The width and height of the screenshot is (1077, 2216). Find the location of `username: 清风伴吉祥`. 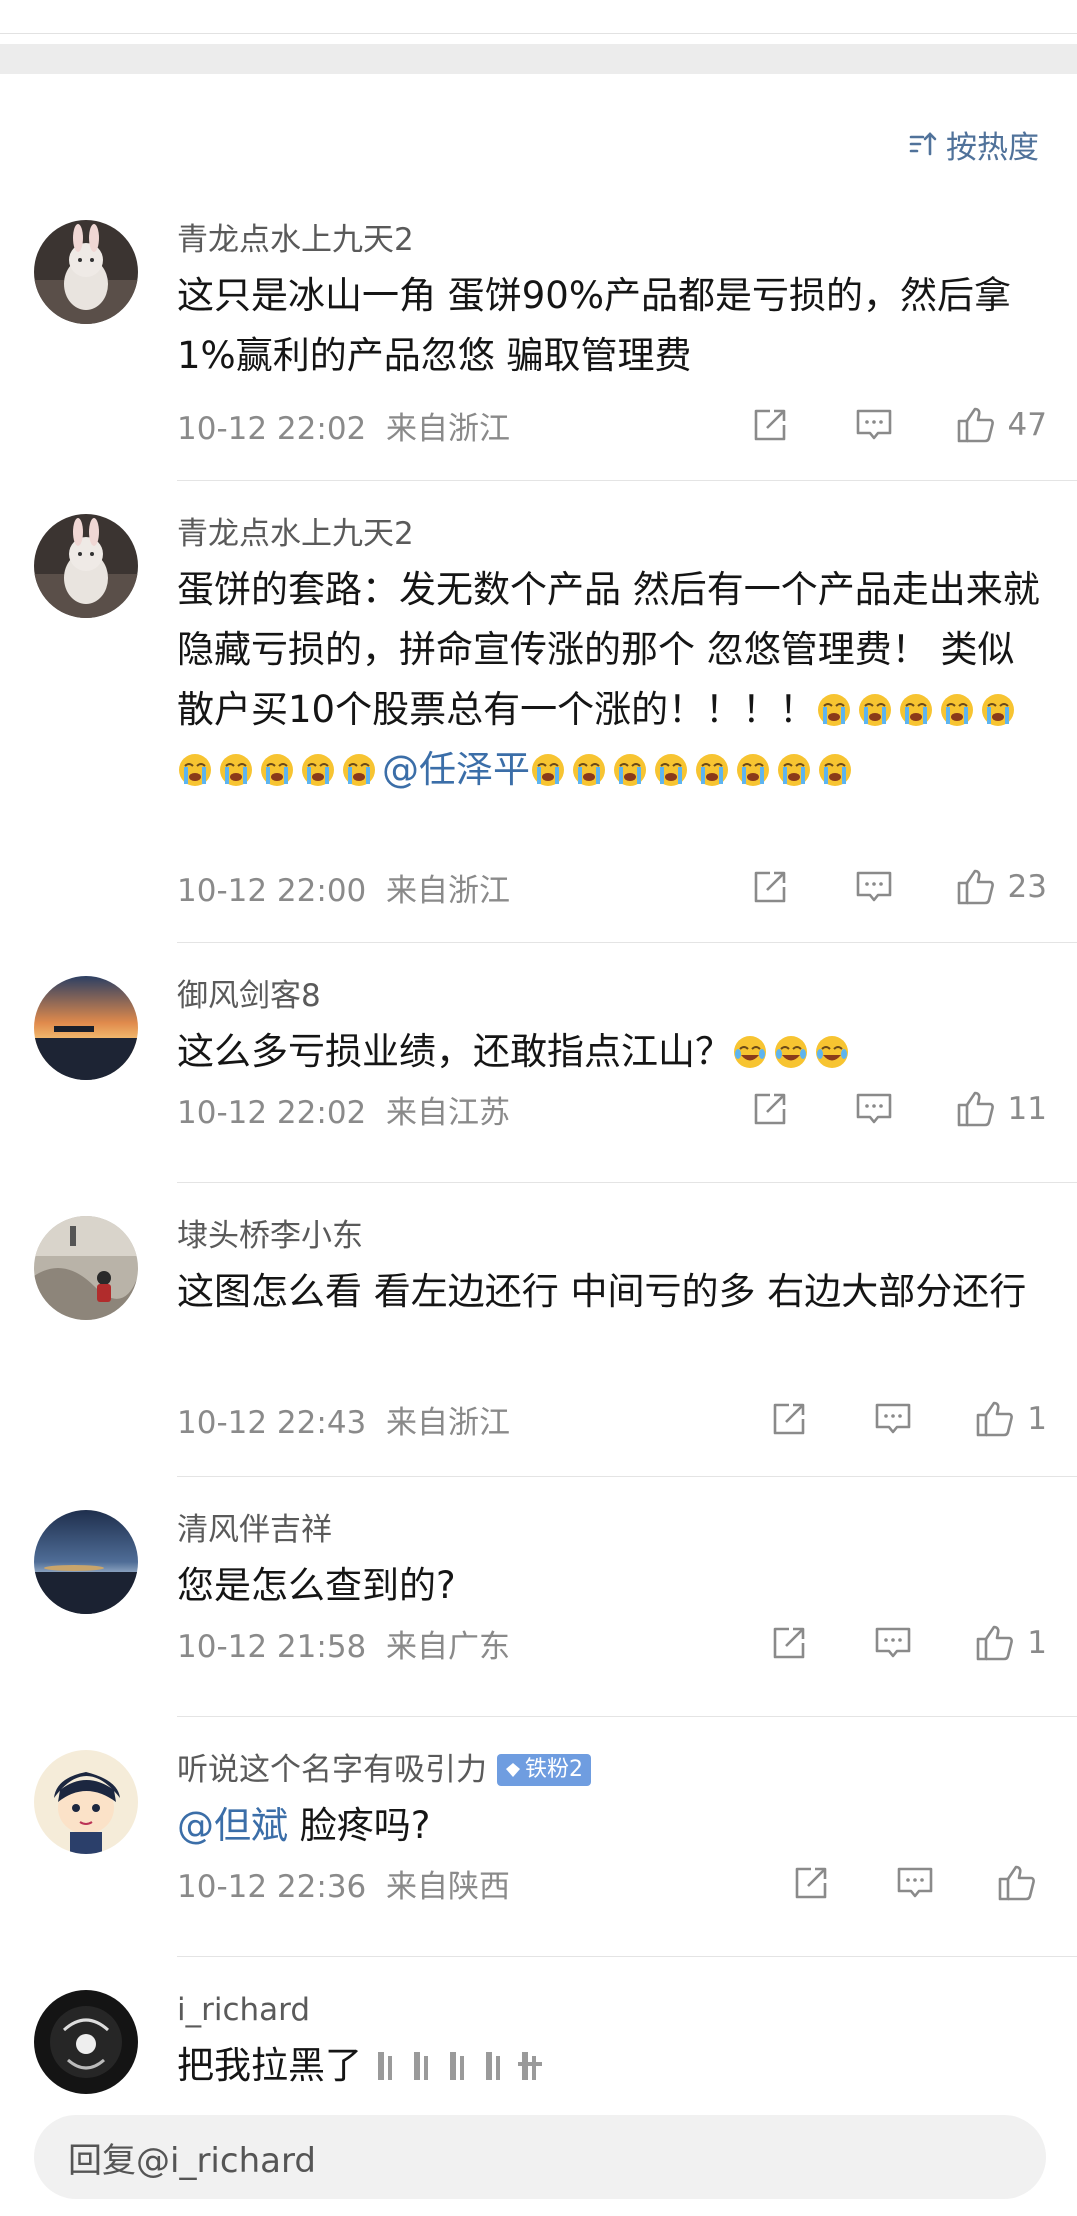

username: 清风伴吉祥 is located at coordinates (612, 1530).